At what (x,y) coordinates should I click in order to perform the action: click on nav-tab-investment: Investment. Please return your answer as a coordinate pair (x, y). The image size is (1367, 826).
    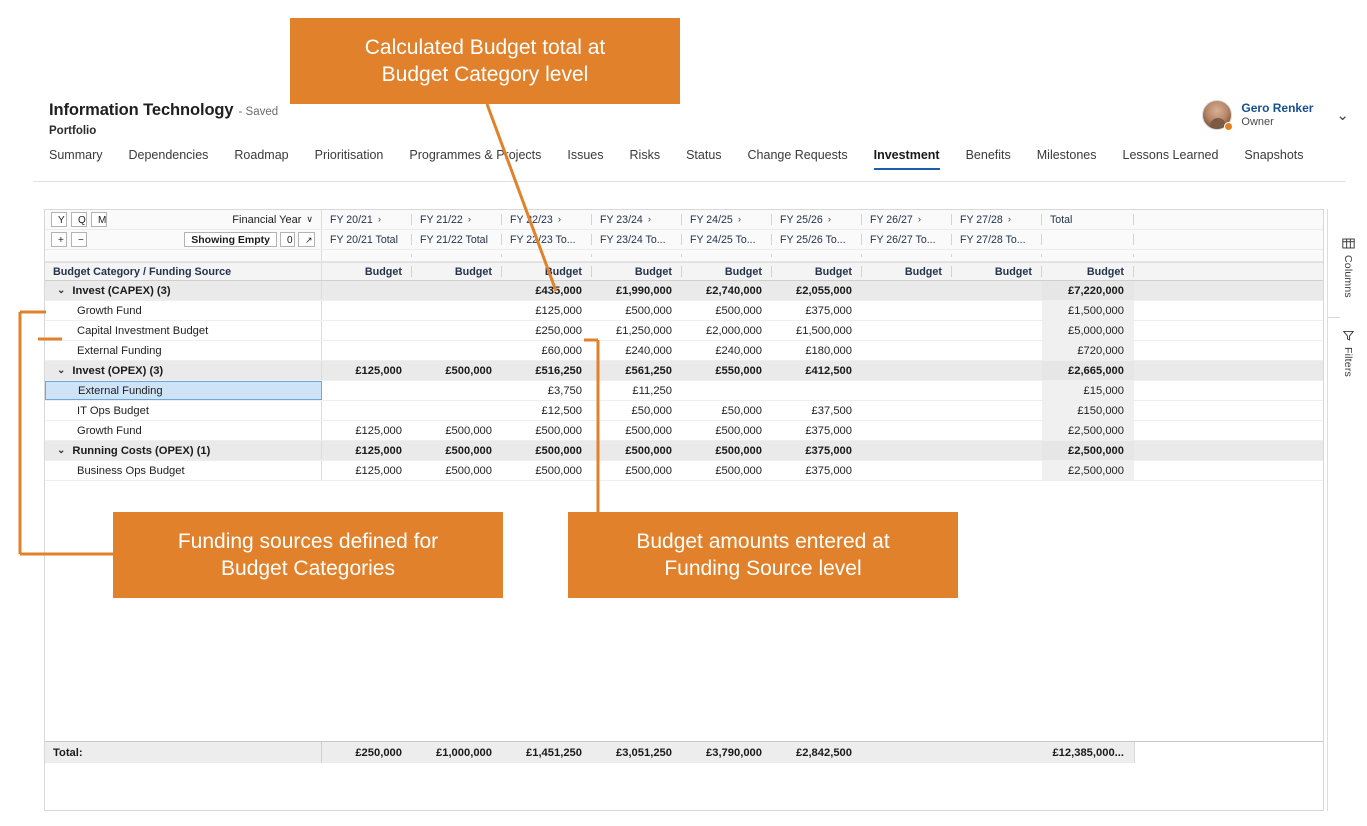
    Looking at the image, I should click on (907, 158).